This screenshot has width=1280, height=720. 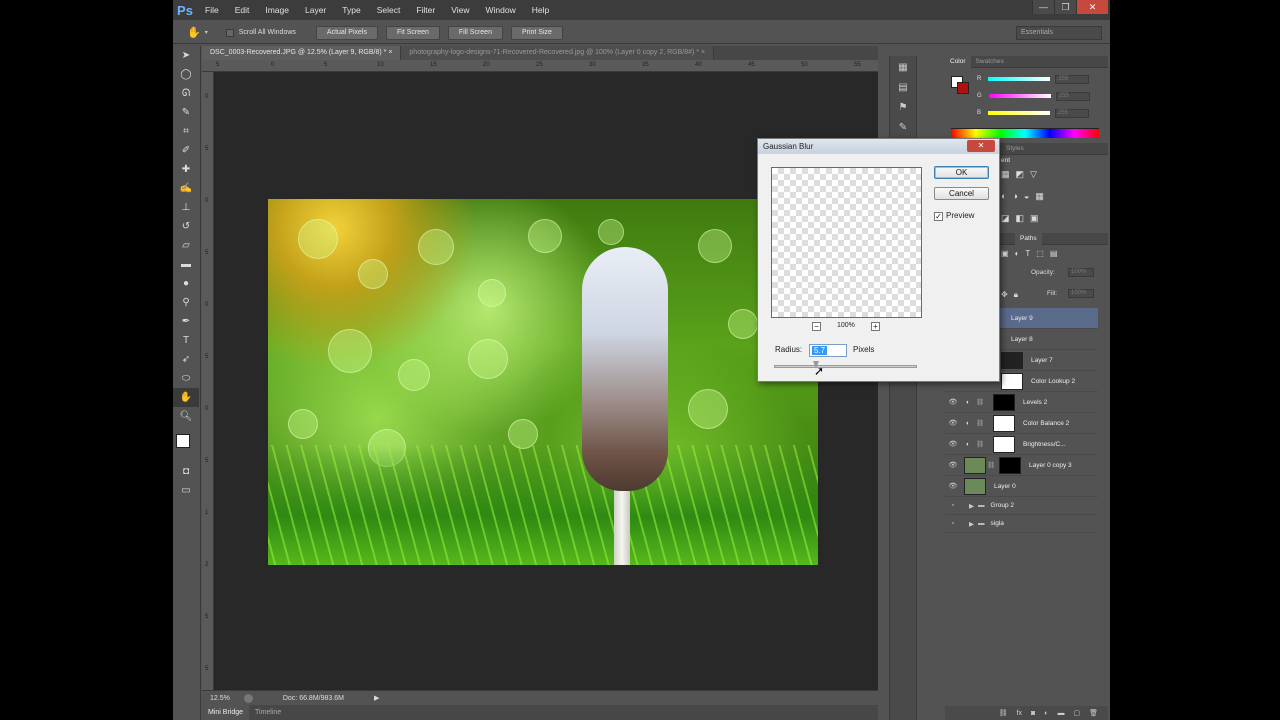 What do you see at coordinates (1017, 253) in the screenshot?
I see `filter-adjustment-icon: ◐` at bounding box center [1017, 253].